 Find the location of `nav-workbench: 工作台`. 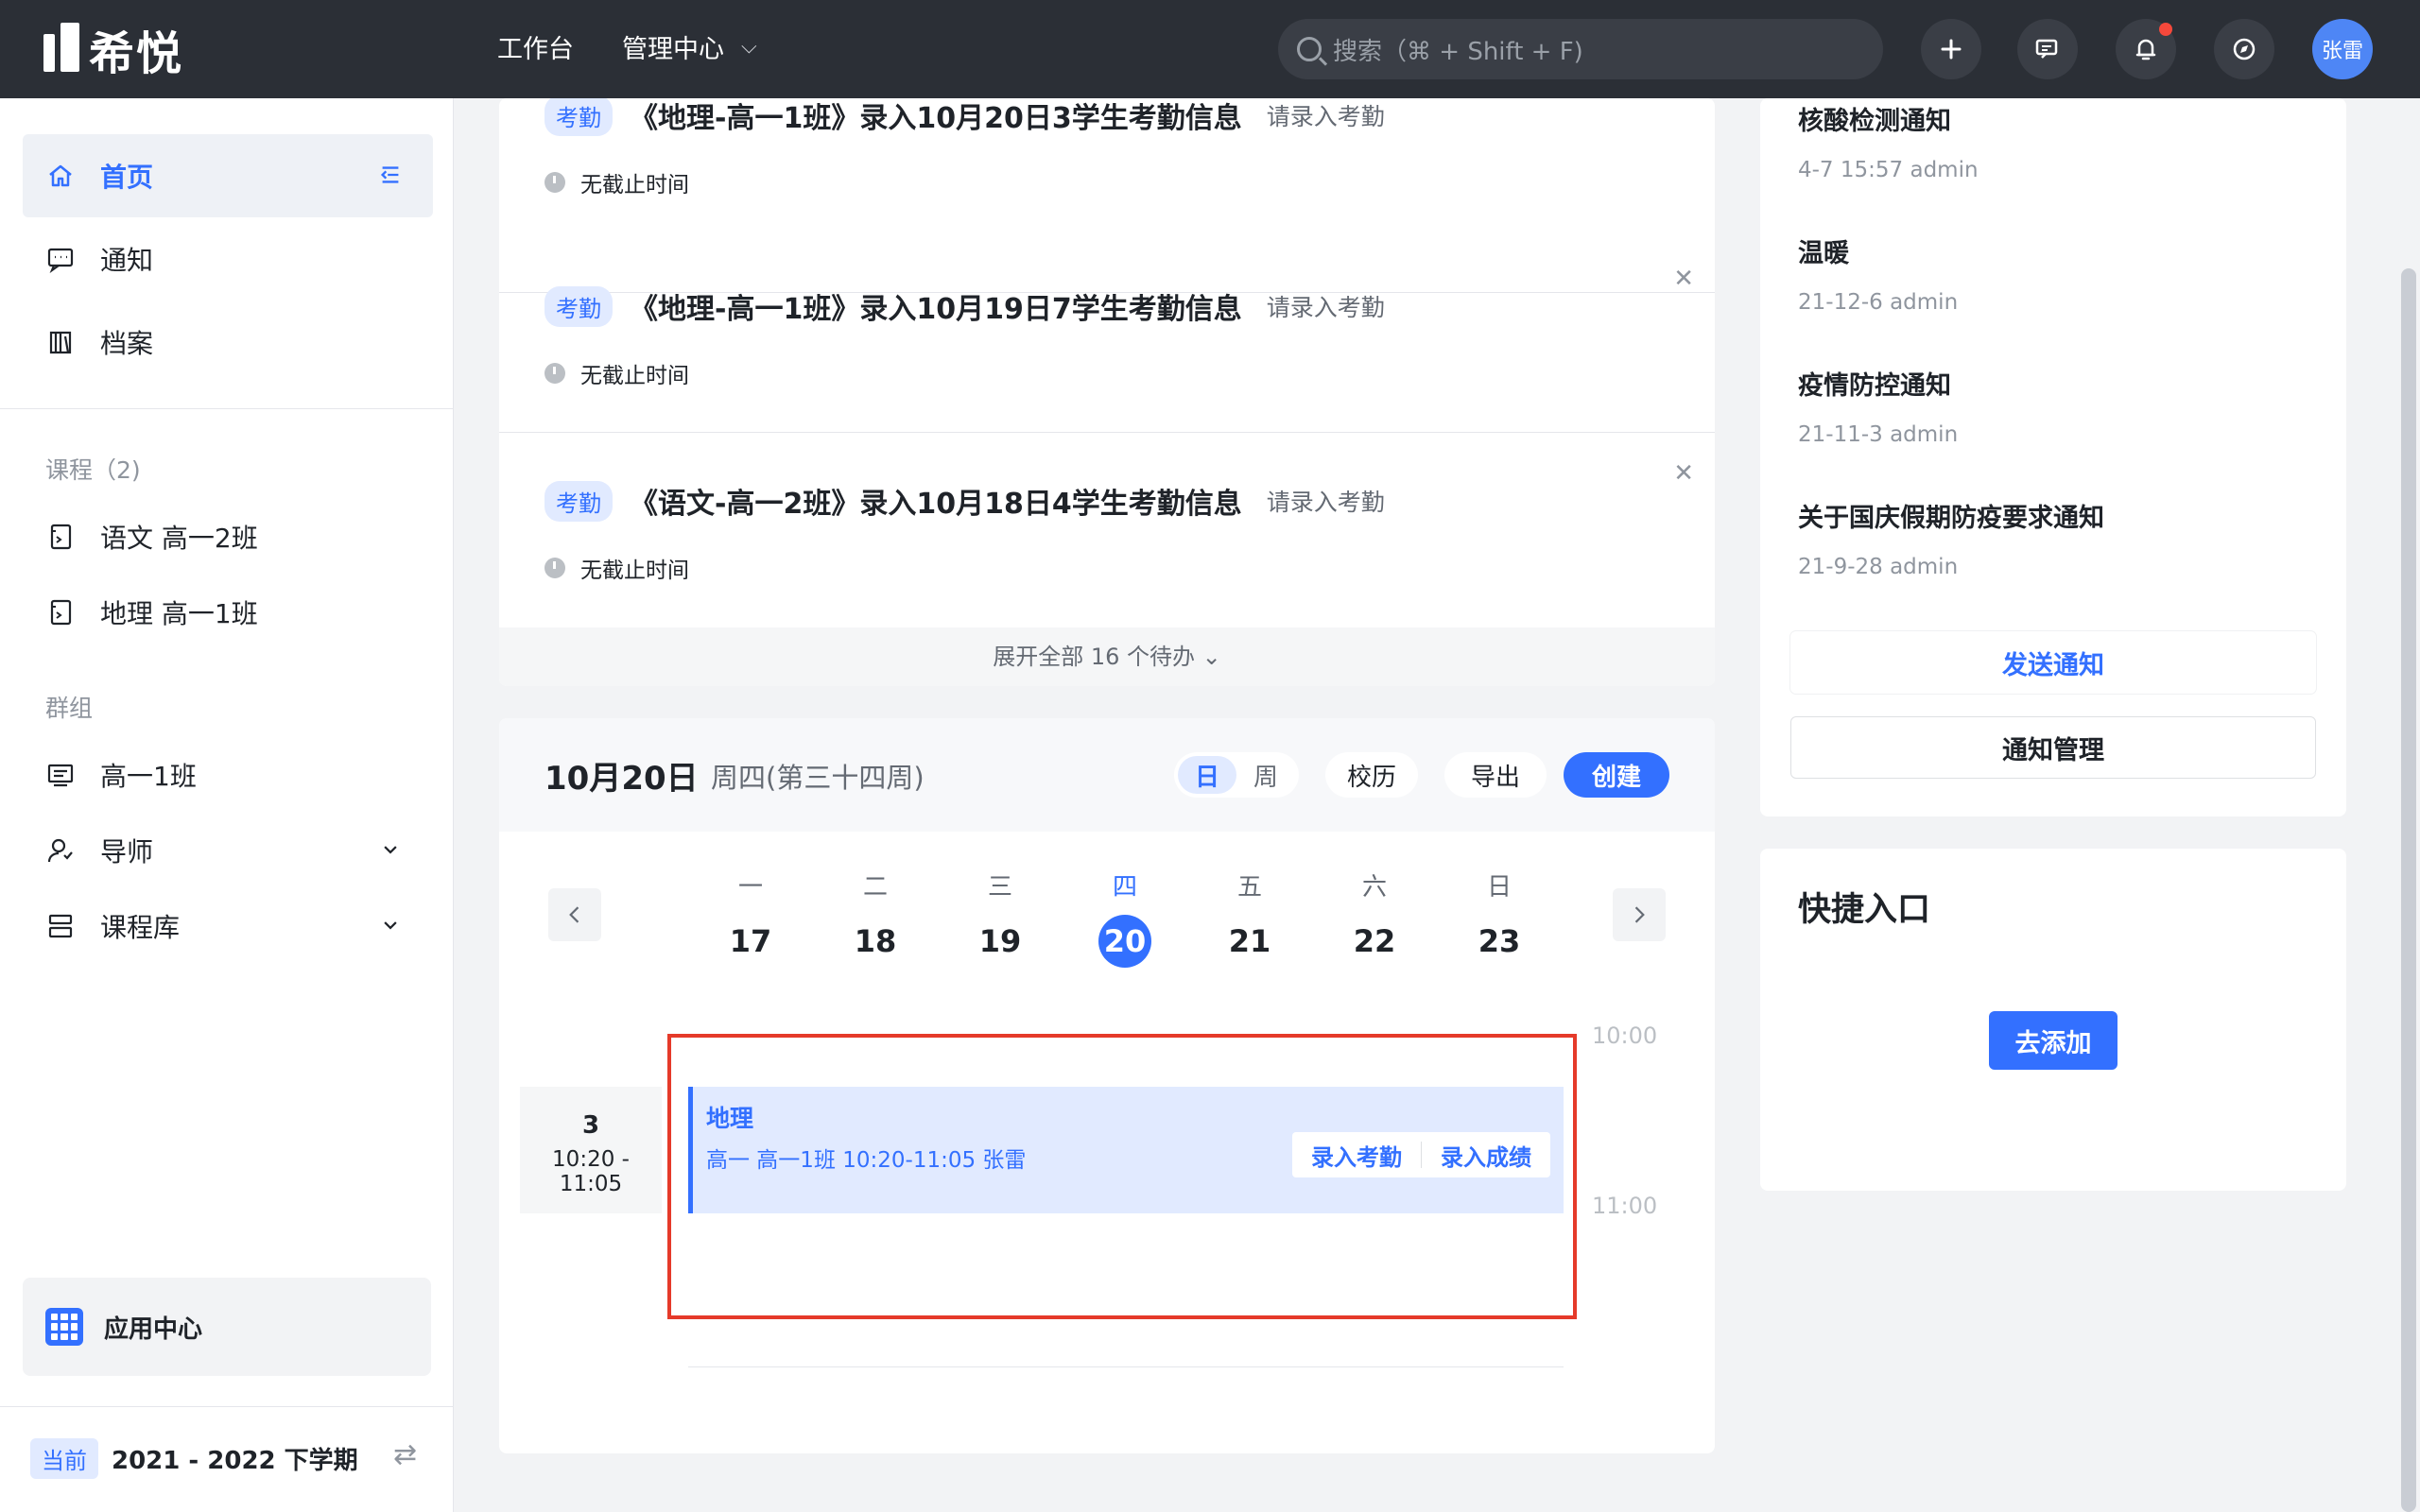

nav-workbench: 工作台 is located at coordinates (535, 46).